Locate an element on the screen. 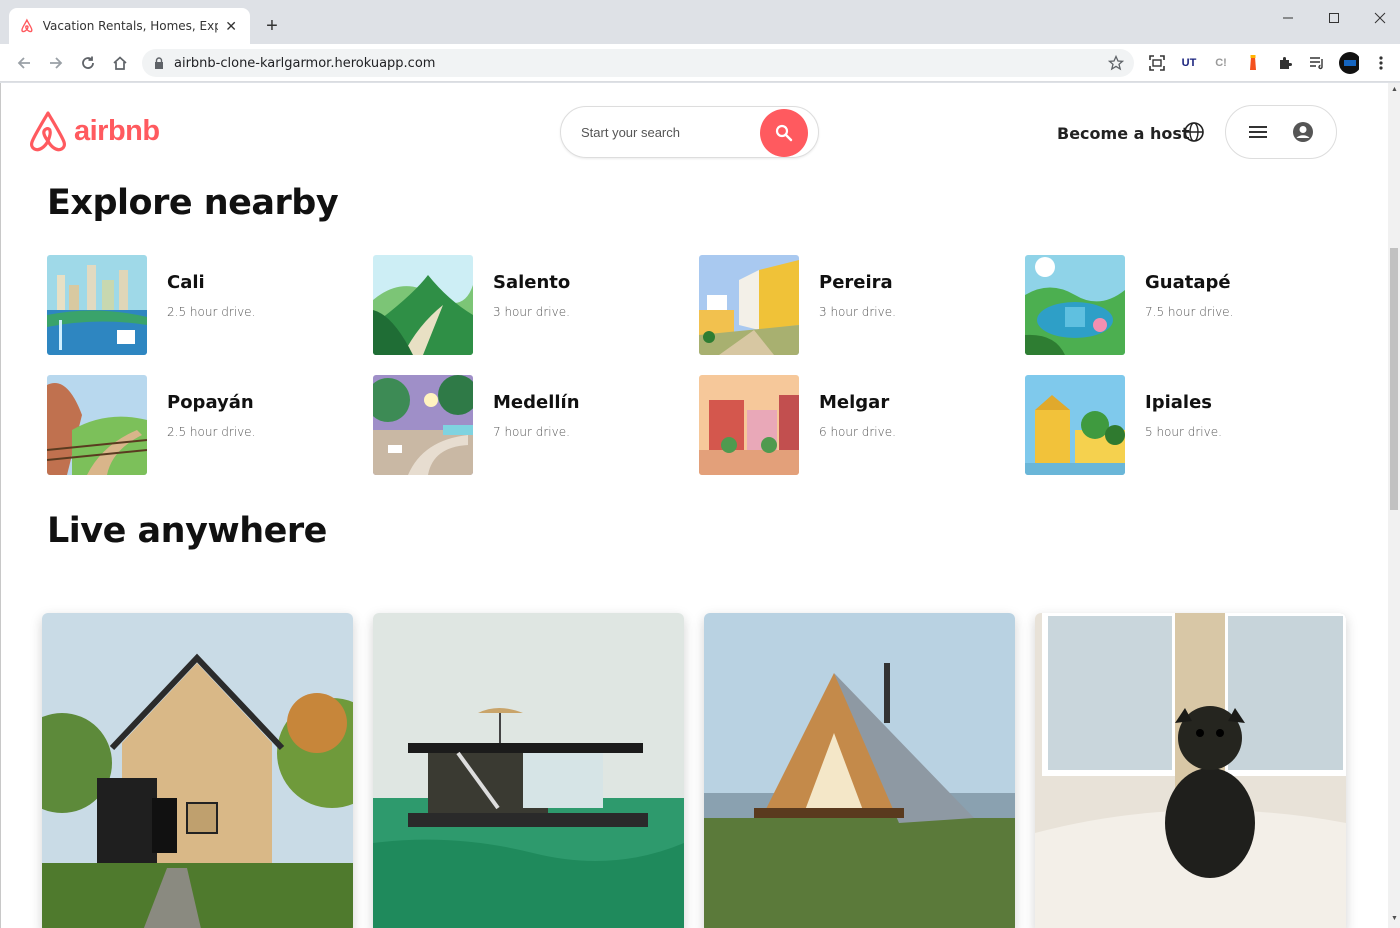 This screenshot has height=928, width=1400. lock-icon is located at coordinates (159, 63).